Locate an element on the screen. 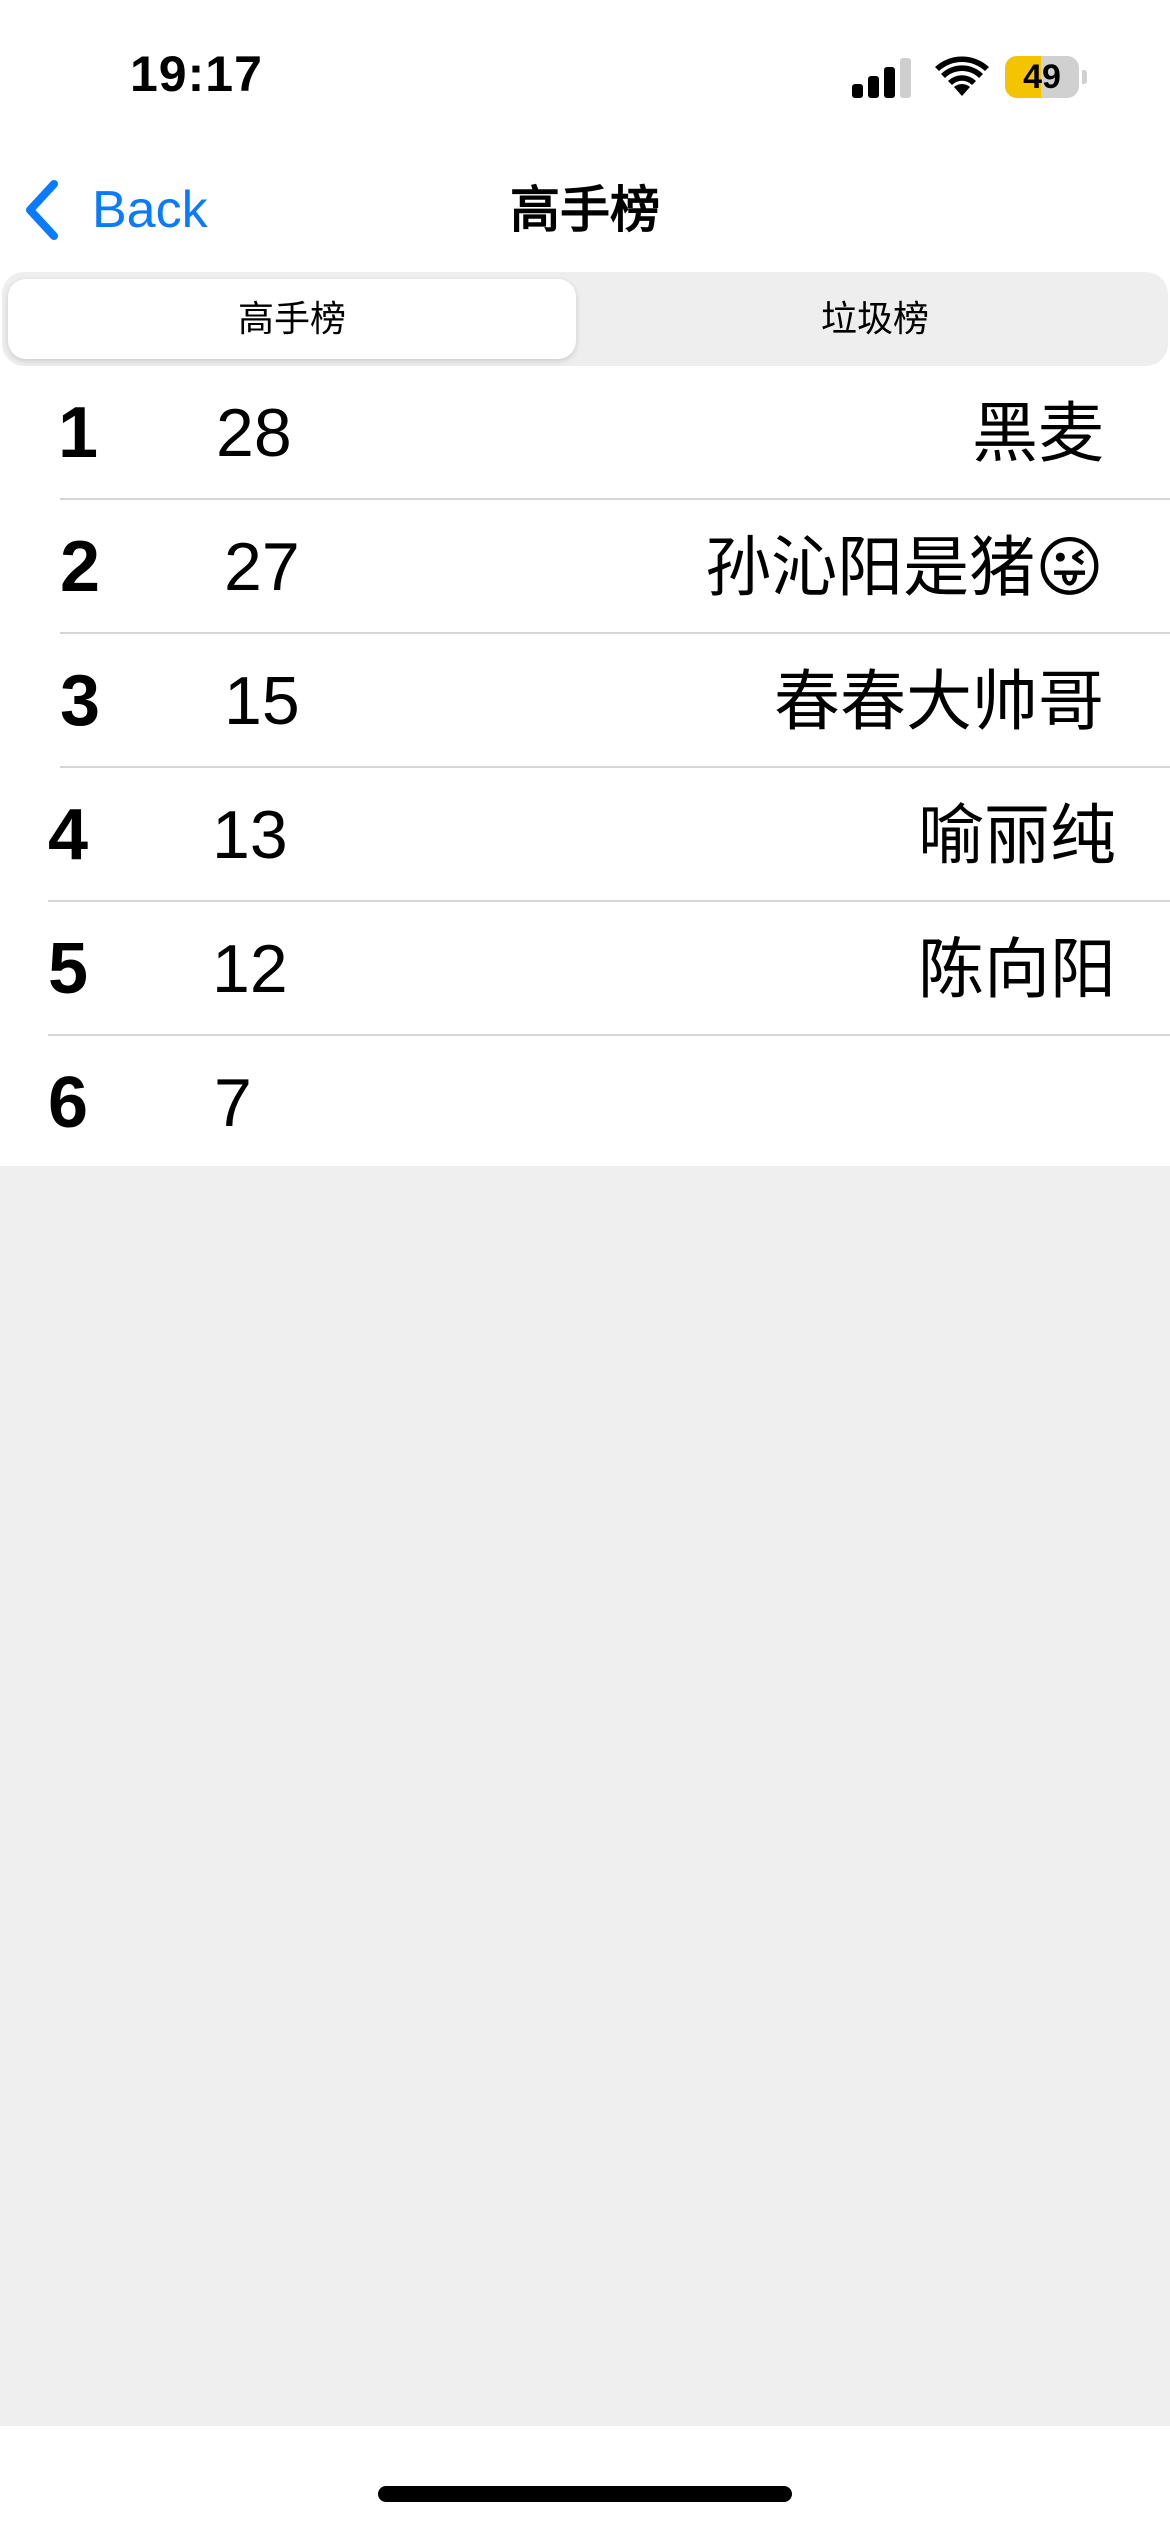 The height and width of the screenshot is (2532, 1170). player-name: 陈向阳 is located at coordinates (1017, 969).